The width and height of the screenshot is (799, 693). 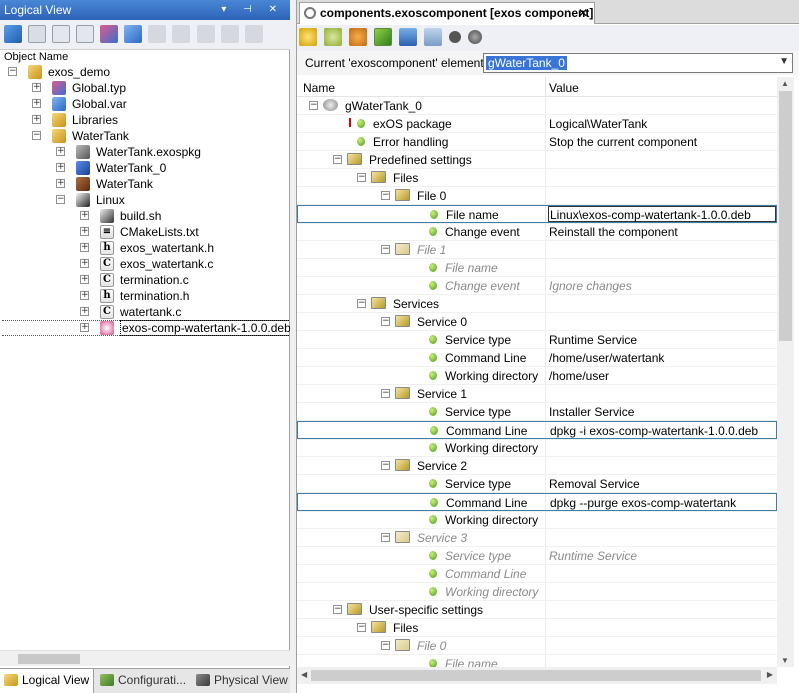 I want to click on property-row: Change event Reinstall the component, so click(x=537, y=232).